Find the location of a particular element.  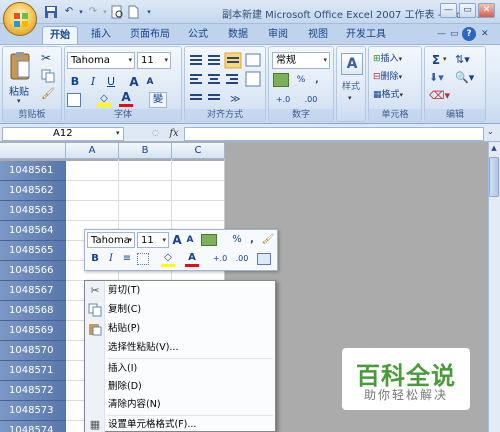

alignment-icons: ≫ is located at coordinates (226, 80).